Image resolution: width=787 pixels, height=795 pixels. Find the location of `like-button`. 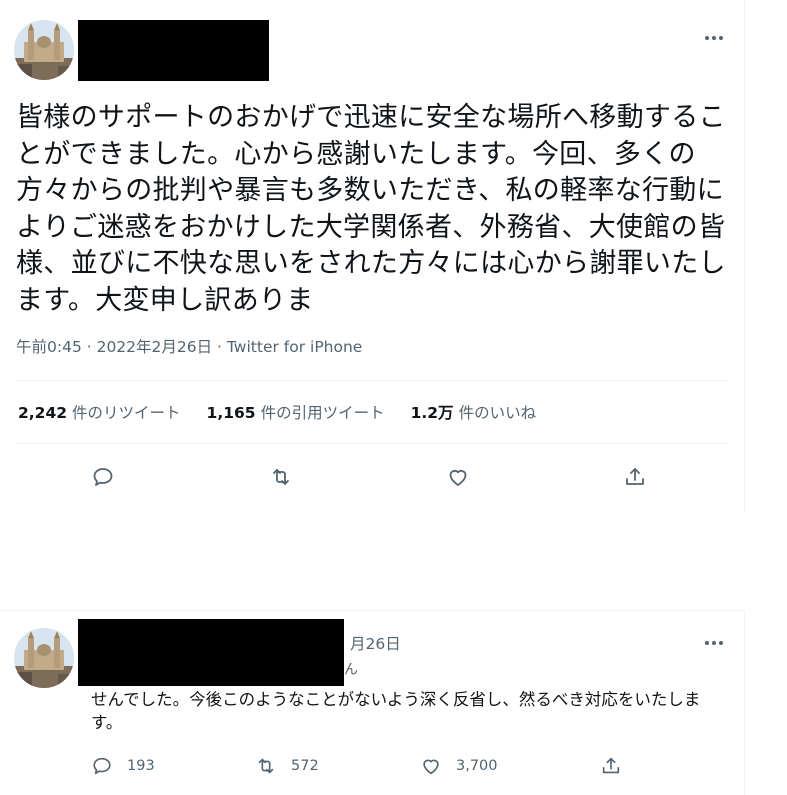

like-button is located at coordinates (458, 477).